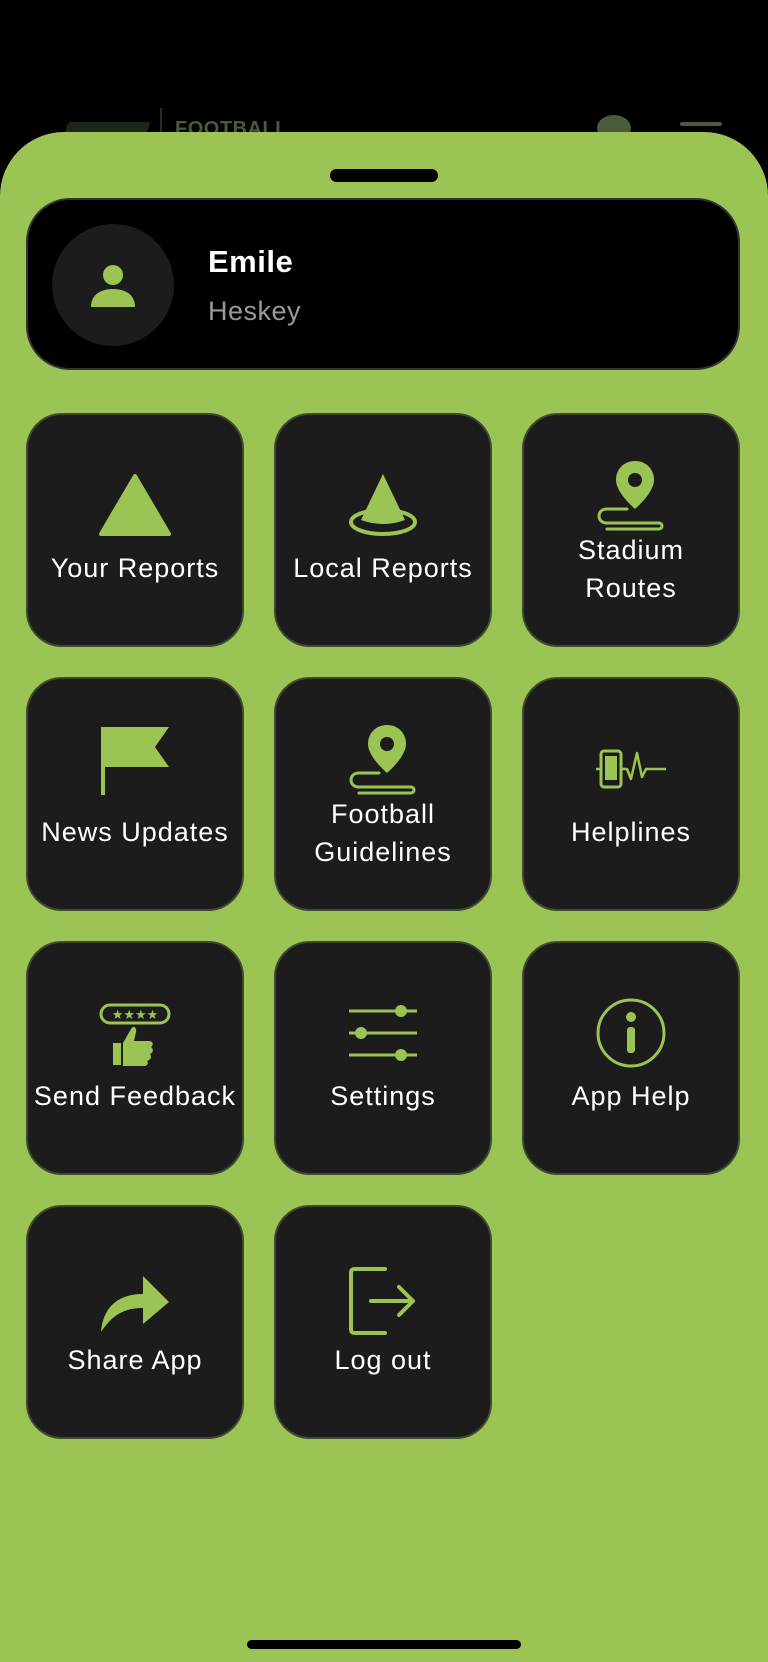  I want to click on logout-icon, so click(382, 1301).